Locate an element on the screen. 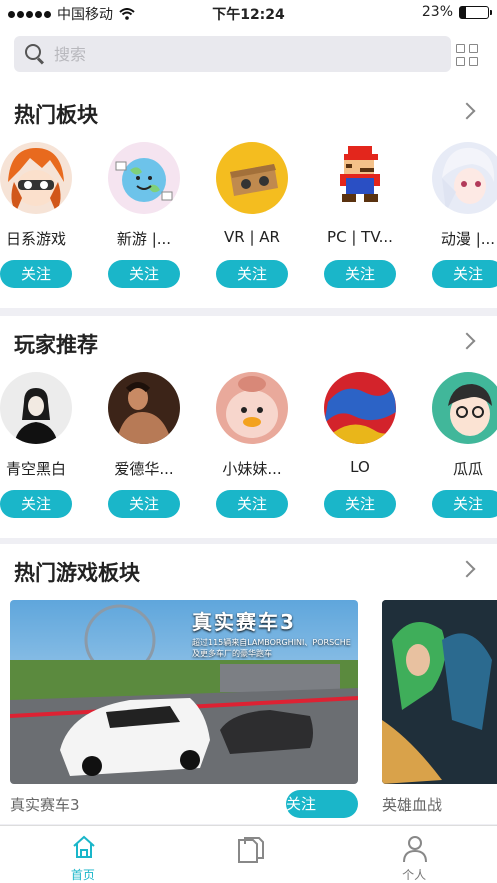  tab-home: 首页 is located at coordinates (83, 854).